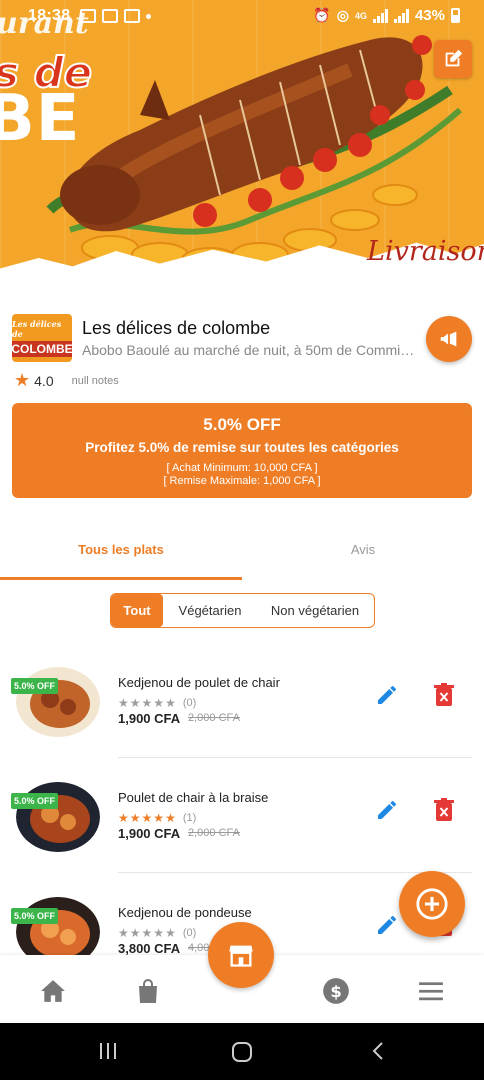 Image resolution: width=484 pixels, height=1080 pixels. I want to click on dish-name: Kedjenou de pondeuse, so click(185, 912).